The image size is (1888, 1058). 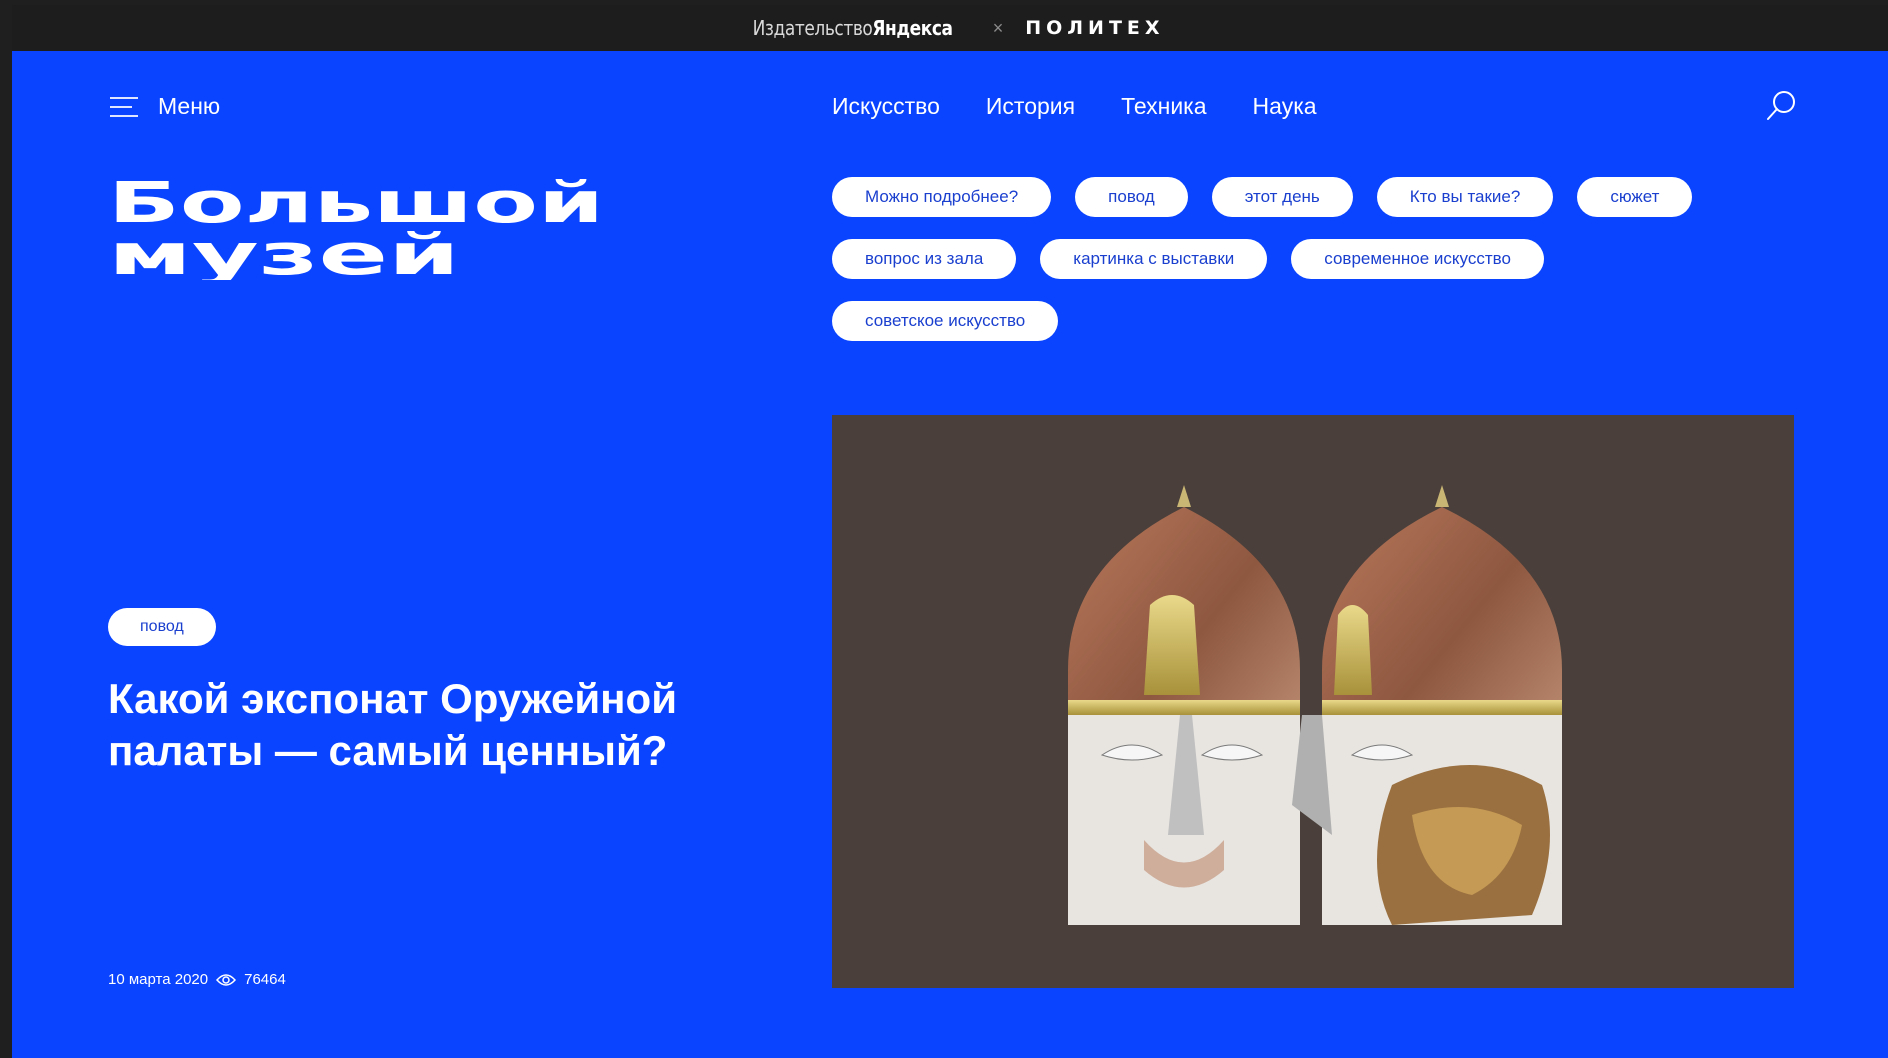 I want to click on tag-plot: сюжет, so click(x=1635, y=197).